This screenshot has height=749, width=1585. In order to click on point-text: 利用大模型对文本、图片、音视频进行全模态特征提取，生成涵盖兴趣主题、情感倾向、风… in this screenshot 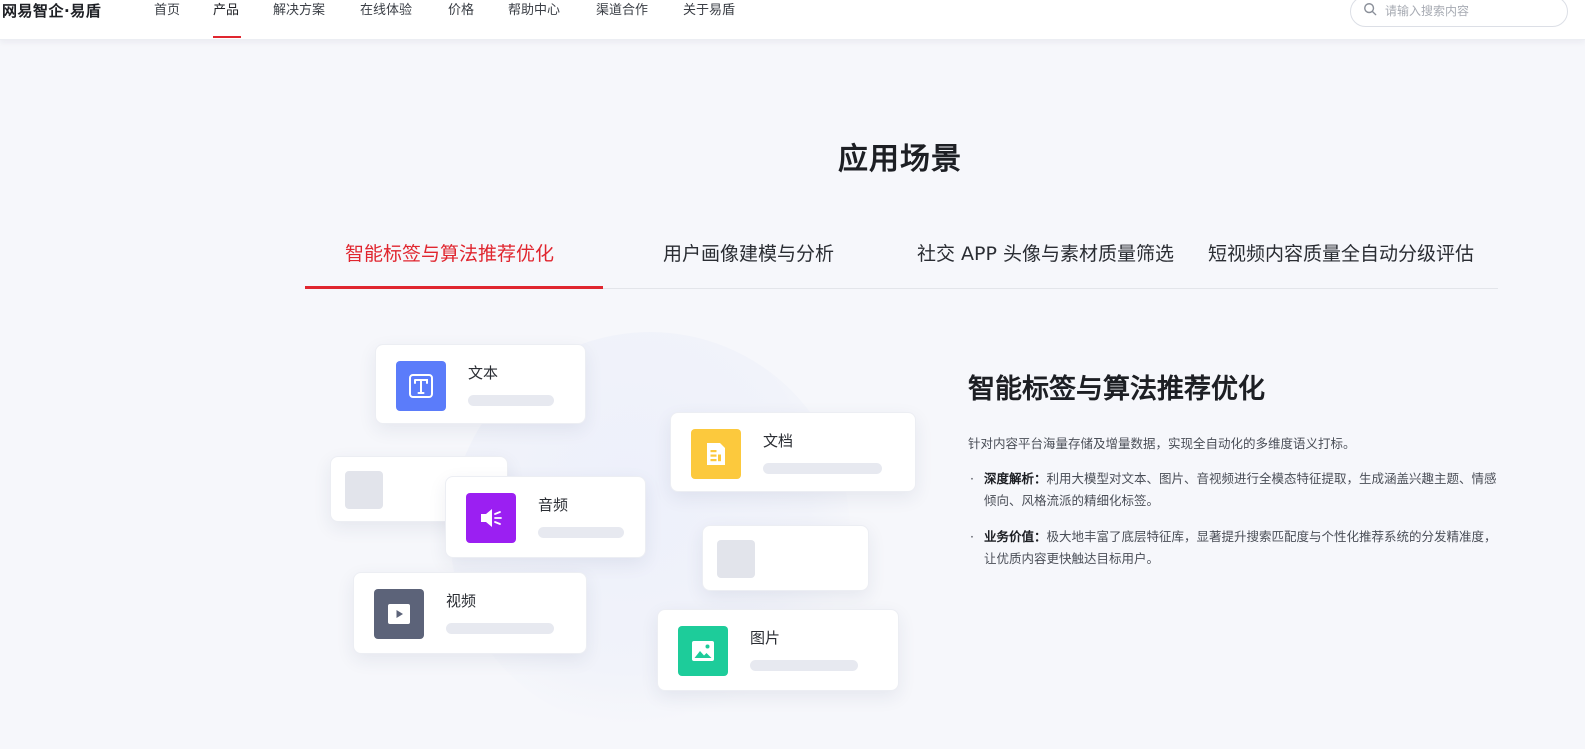, I will do `click(1240, 489)`.